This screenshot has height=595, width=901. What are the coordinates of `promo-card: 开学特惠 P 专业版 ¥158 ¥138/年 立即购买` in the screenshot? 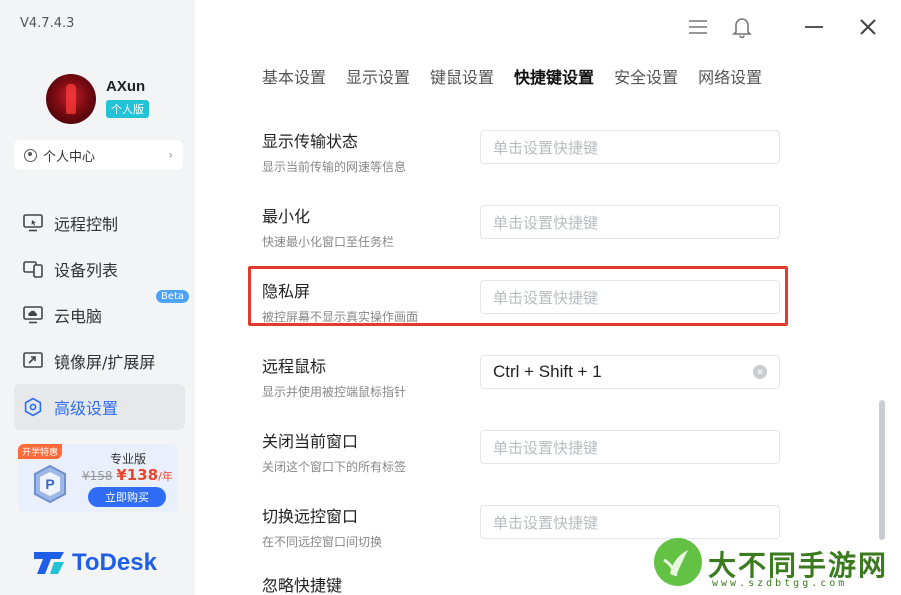 It's located at (98, 478).